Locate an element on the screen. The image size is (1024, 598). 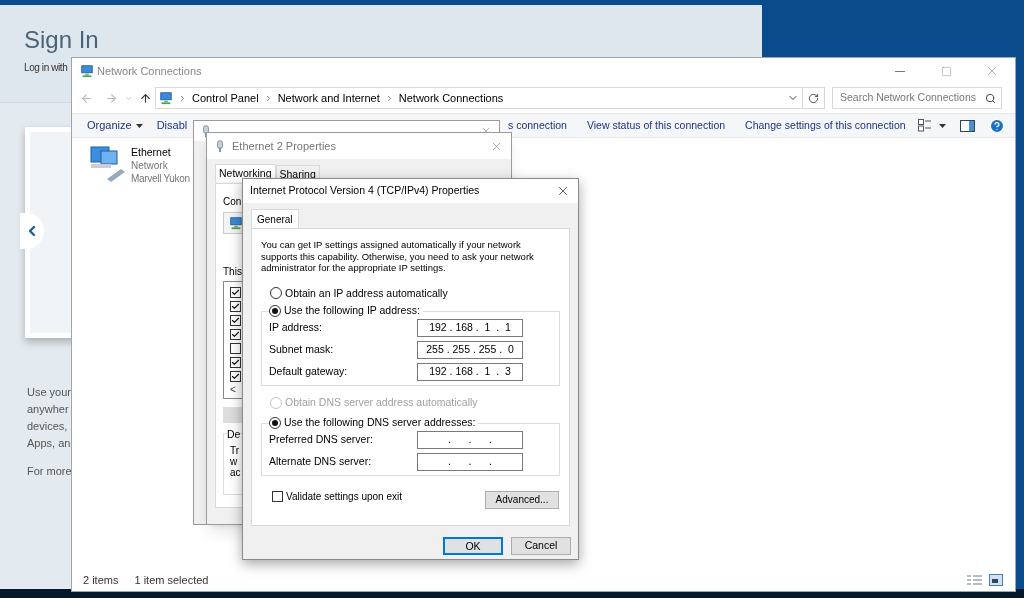
description-text: You can get IP settings assigned automatically if your network supports this capability. Otherwise, you need to ask your network administrator for the appropriate IP settings. is located at coordinates (398, 256).